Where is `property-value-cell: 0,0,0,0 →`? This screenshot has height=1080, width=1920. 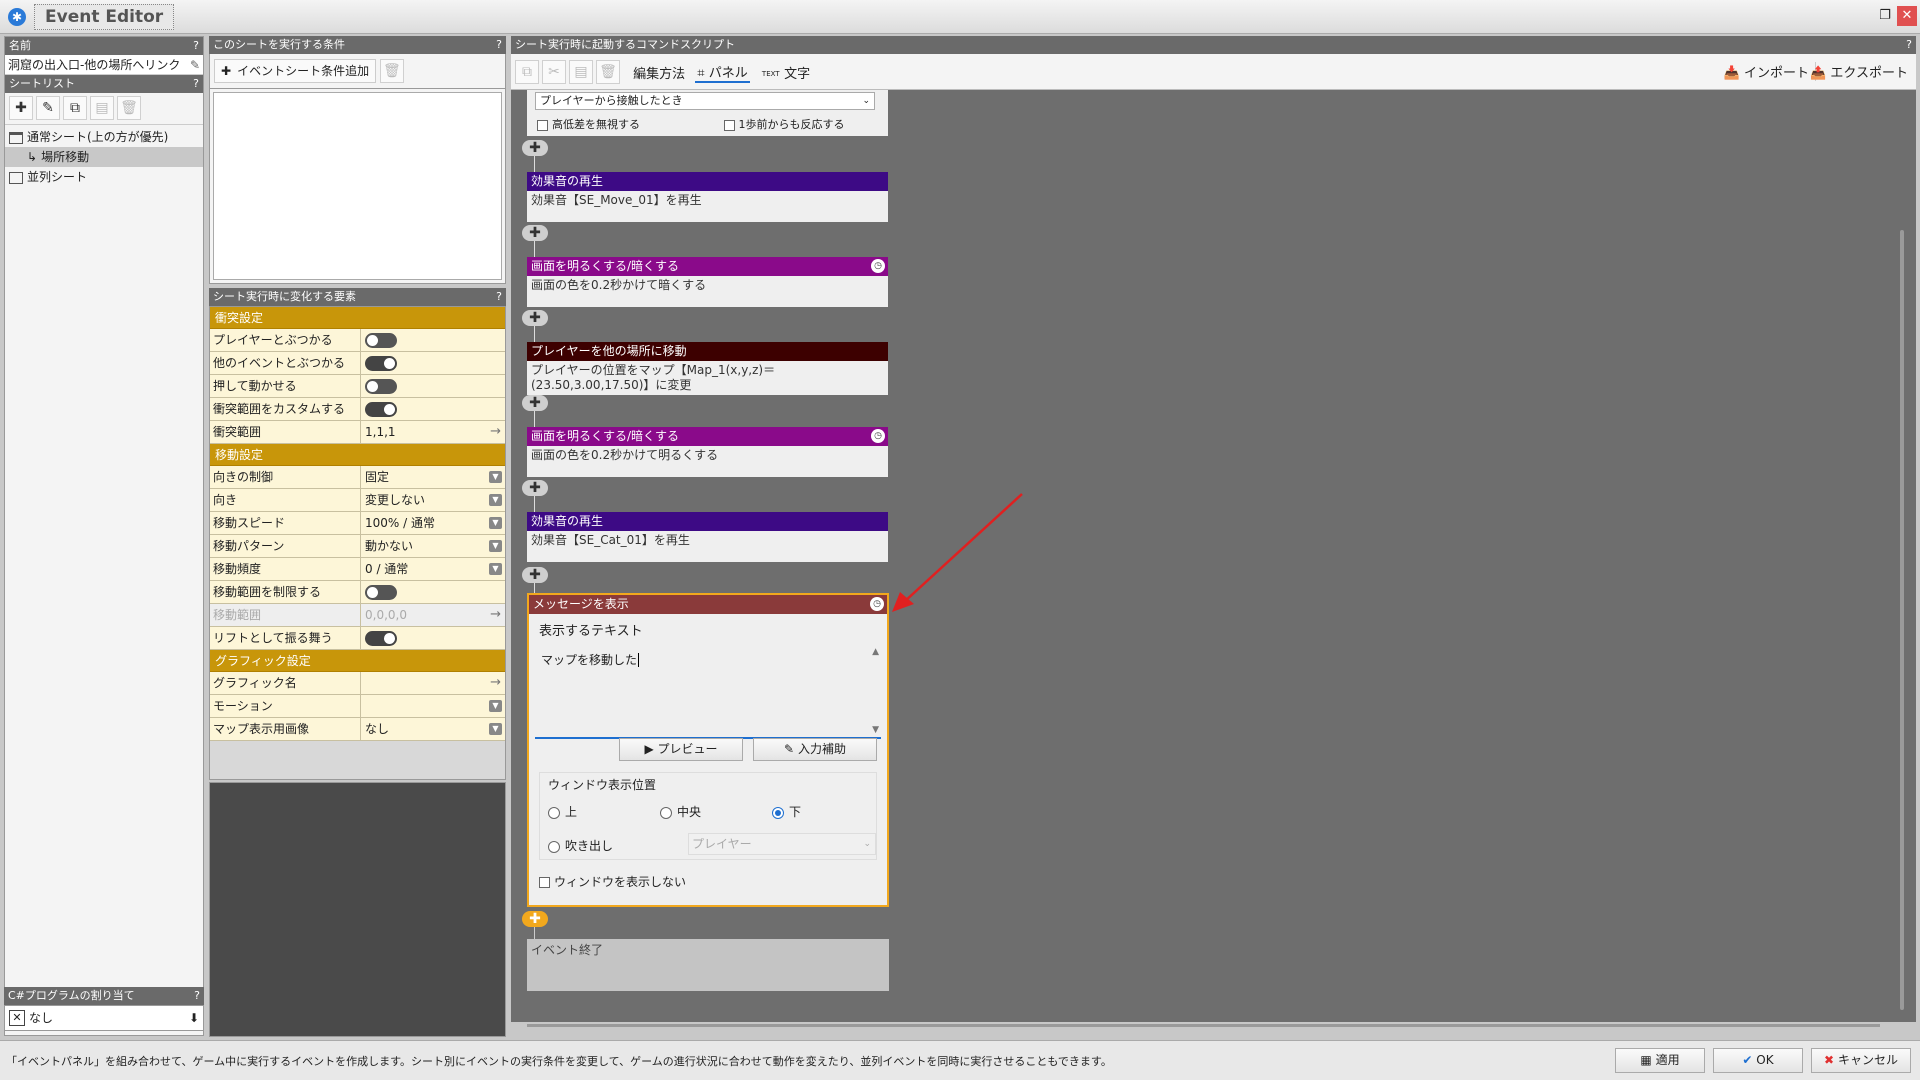 property-value-cell: 0,0,0,0 → is located at coordinates (433, 615).